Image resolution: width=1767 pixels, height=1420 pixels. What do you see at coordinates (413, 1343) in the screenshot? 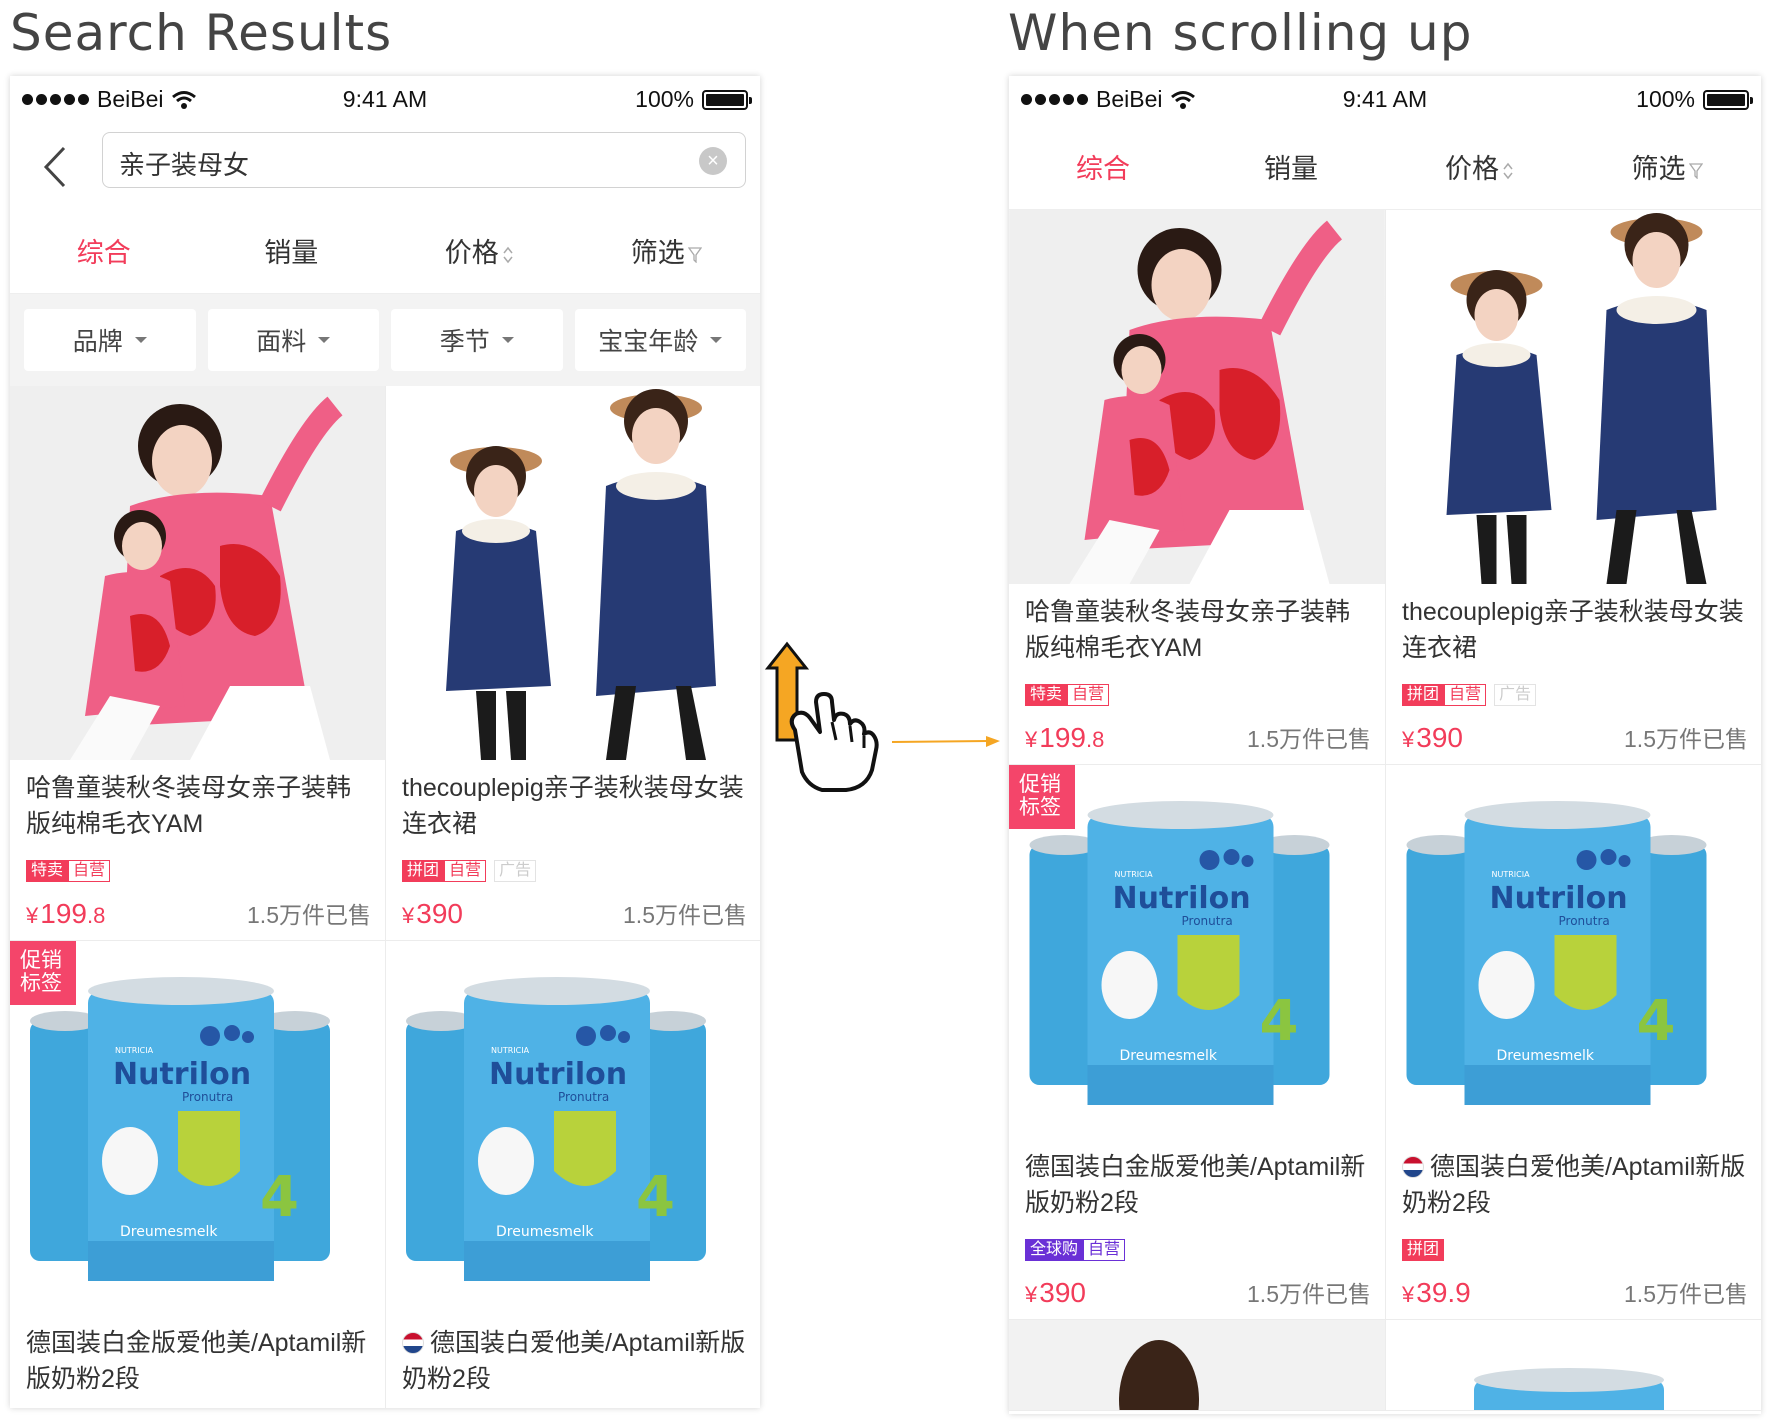
I see `netherlands-flag-icon` at bounding box center [413, 1343].